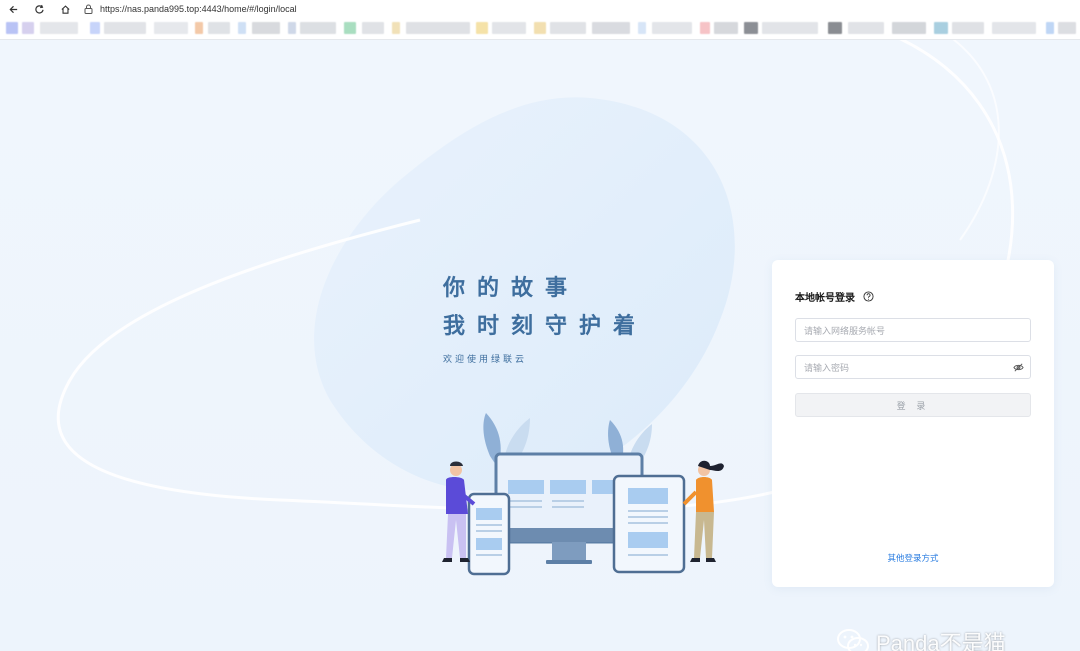 This screenshot has width=1080, height=651. I want to click on welcome-text: 欢迎使用绿联云, so click(485, 360).